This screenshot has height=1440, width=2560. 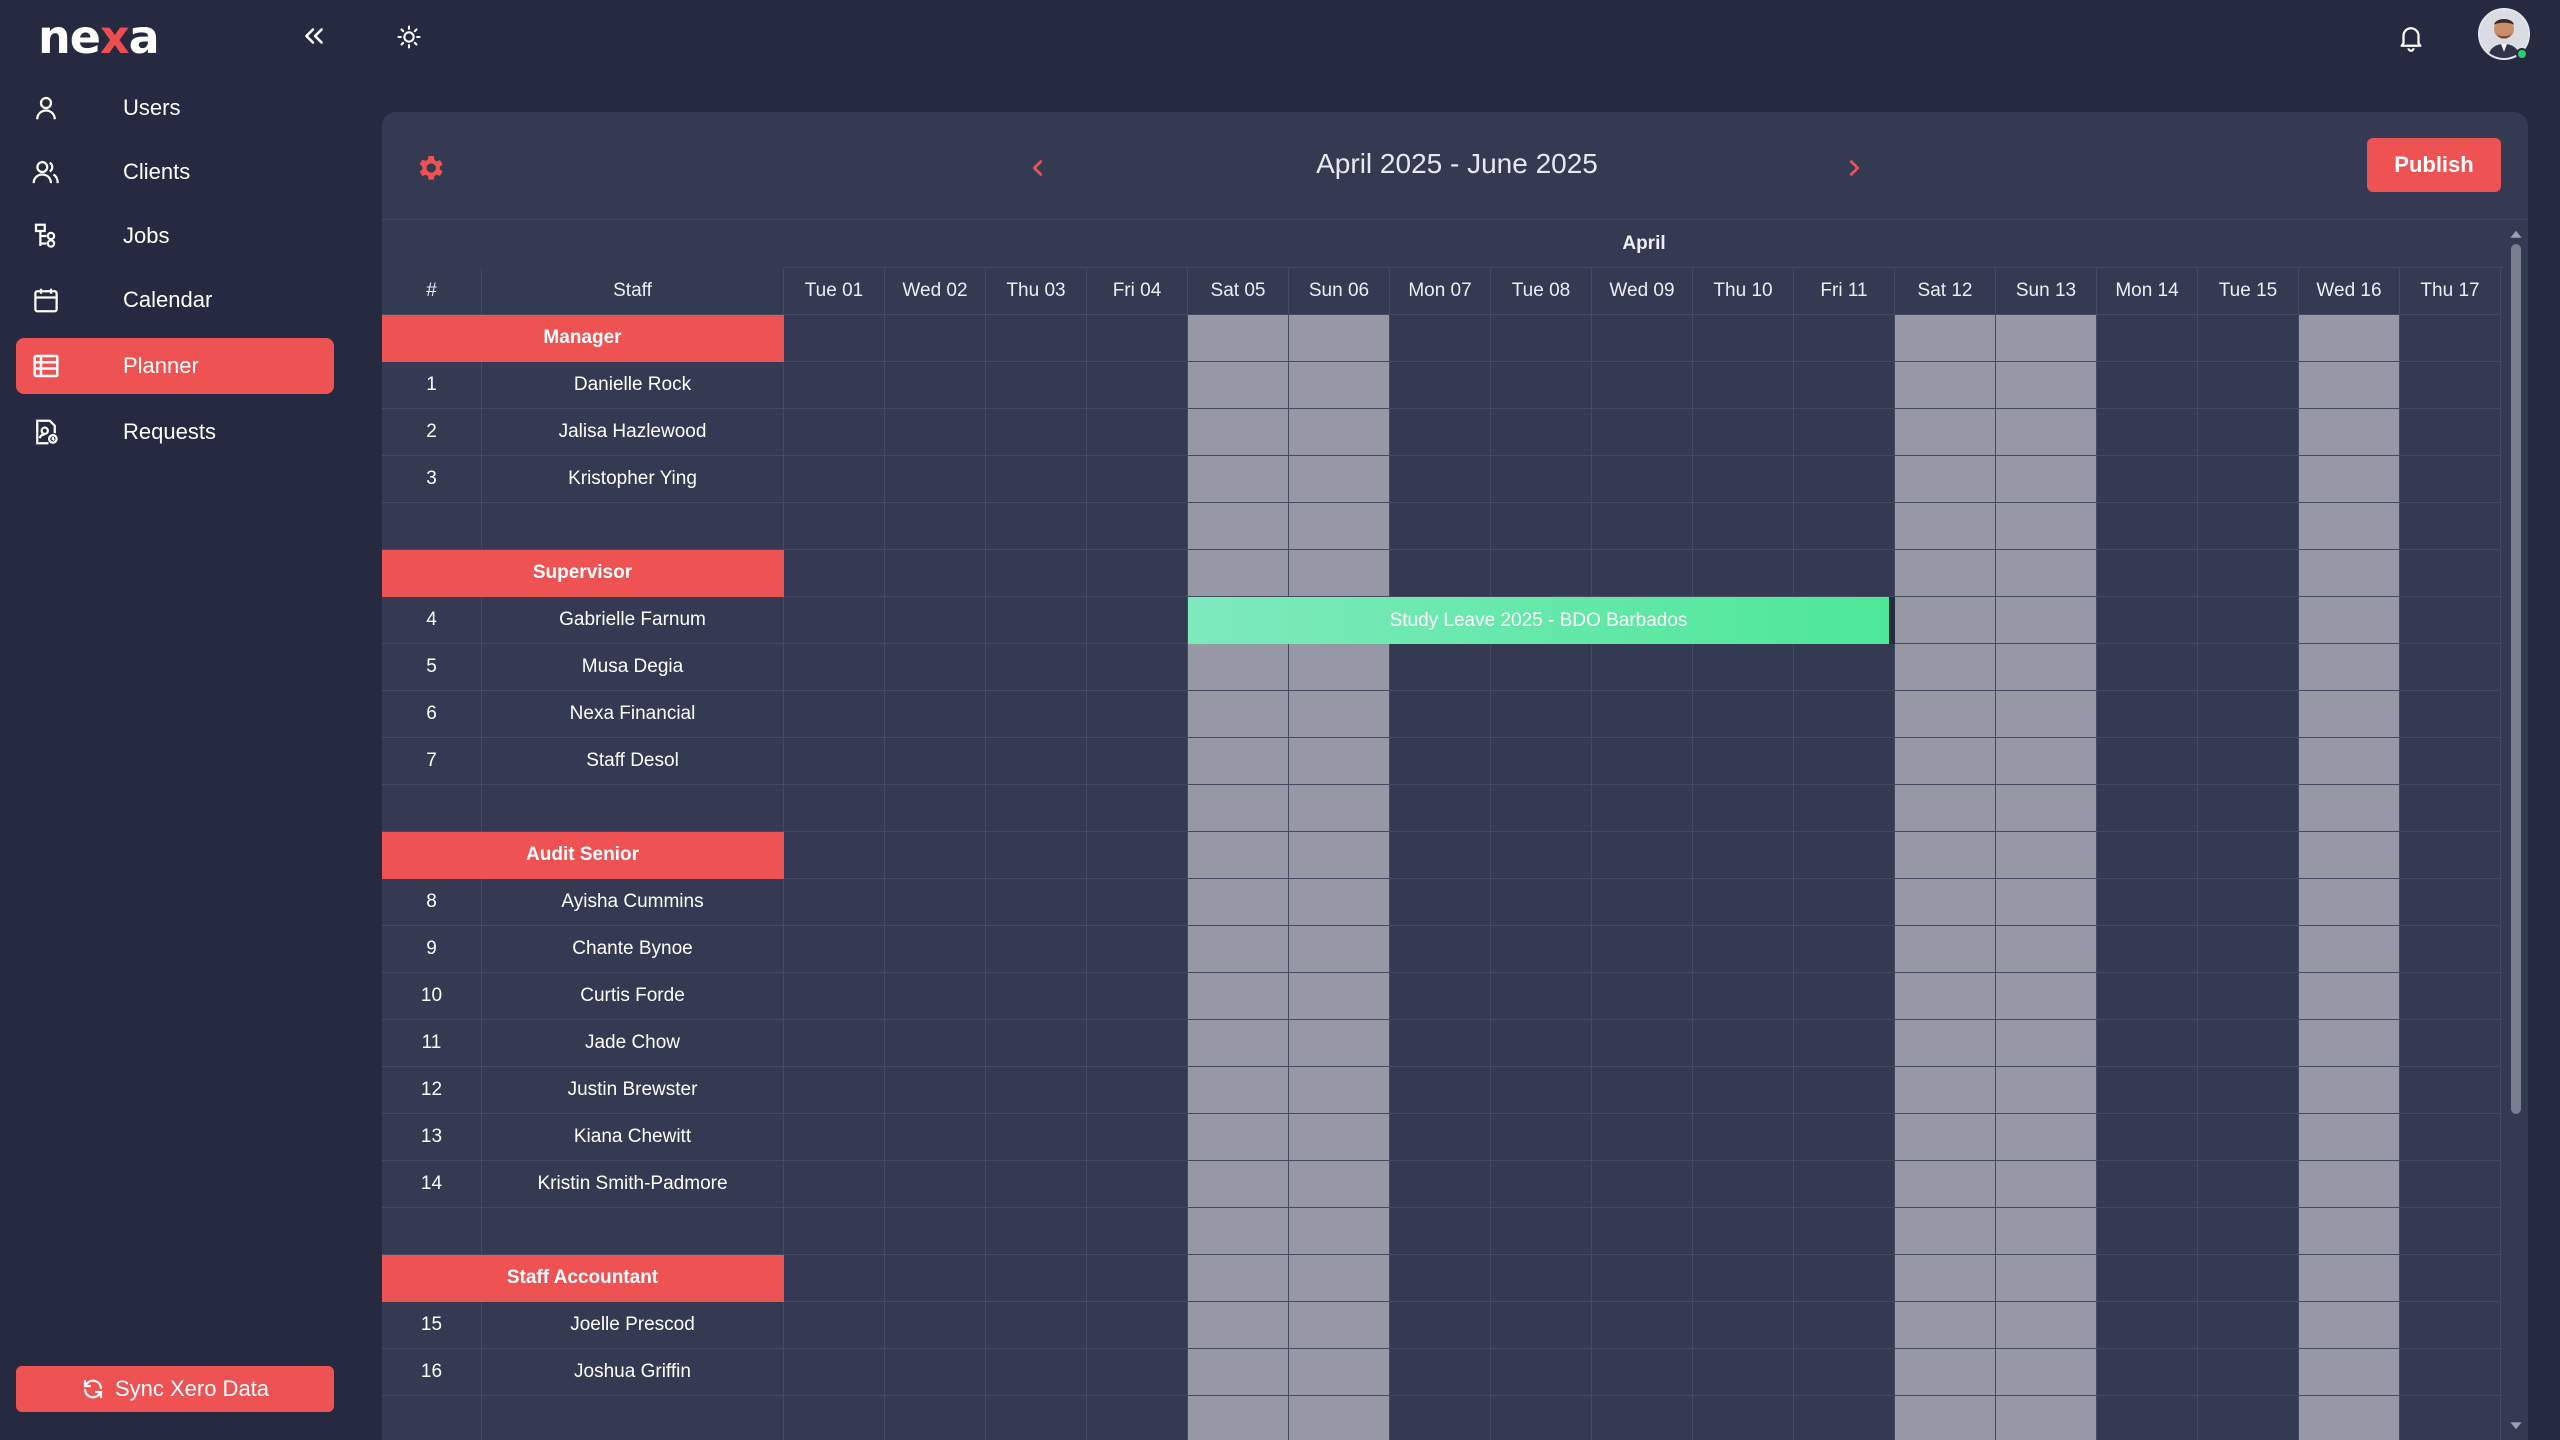 I want to click on staff-name: Staff Desol, so click(x=633, y=761).